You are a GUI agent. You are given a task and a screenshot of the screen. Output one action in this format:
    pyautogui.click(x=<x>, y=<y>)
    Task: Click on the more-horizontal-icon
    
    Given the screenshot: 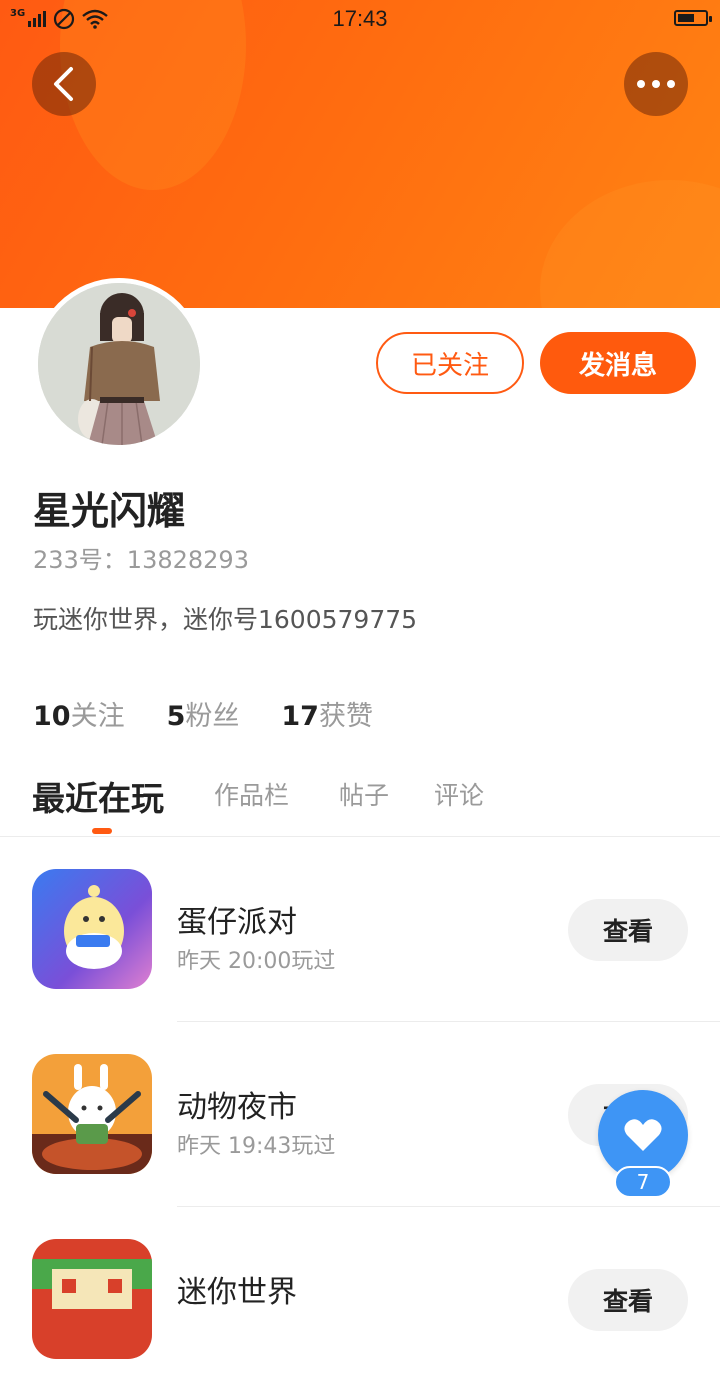 What is the action you would take?
    pyautogui.click(x=656, y=84)
    